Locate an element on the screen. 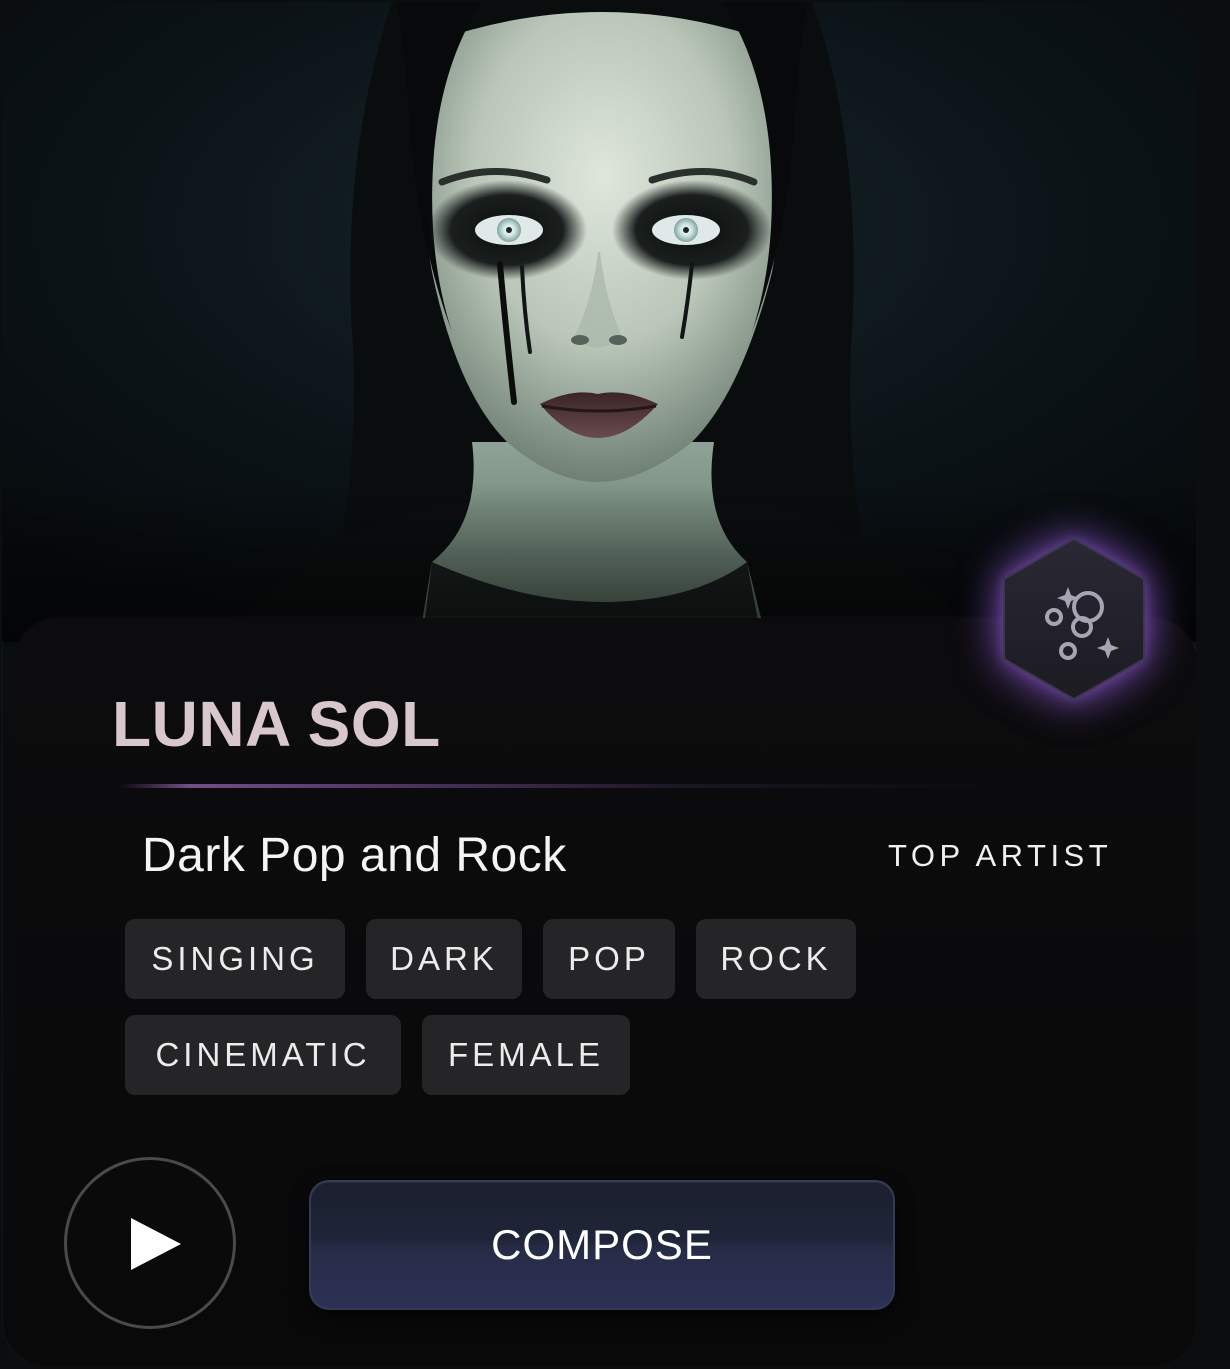  tag-singing: SINGING is located at coordinates (235, 959).